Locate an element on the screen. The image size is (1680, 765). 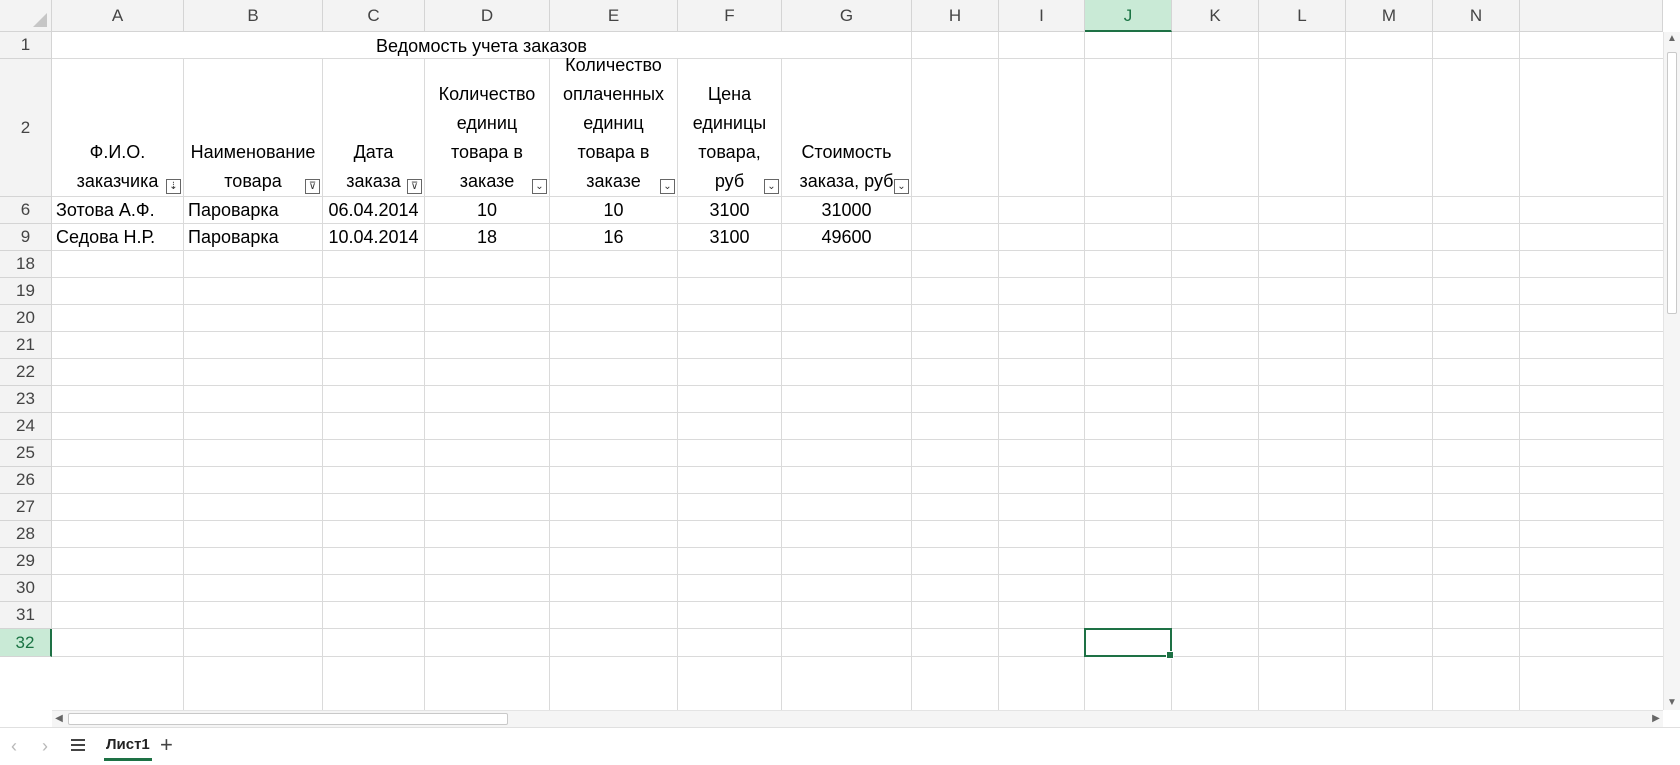
column-header-k: K is located at coordinates (1215, 16).